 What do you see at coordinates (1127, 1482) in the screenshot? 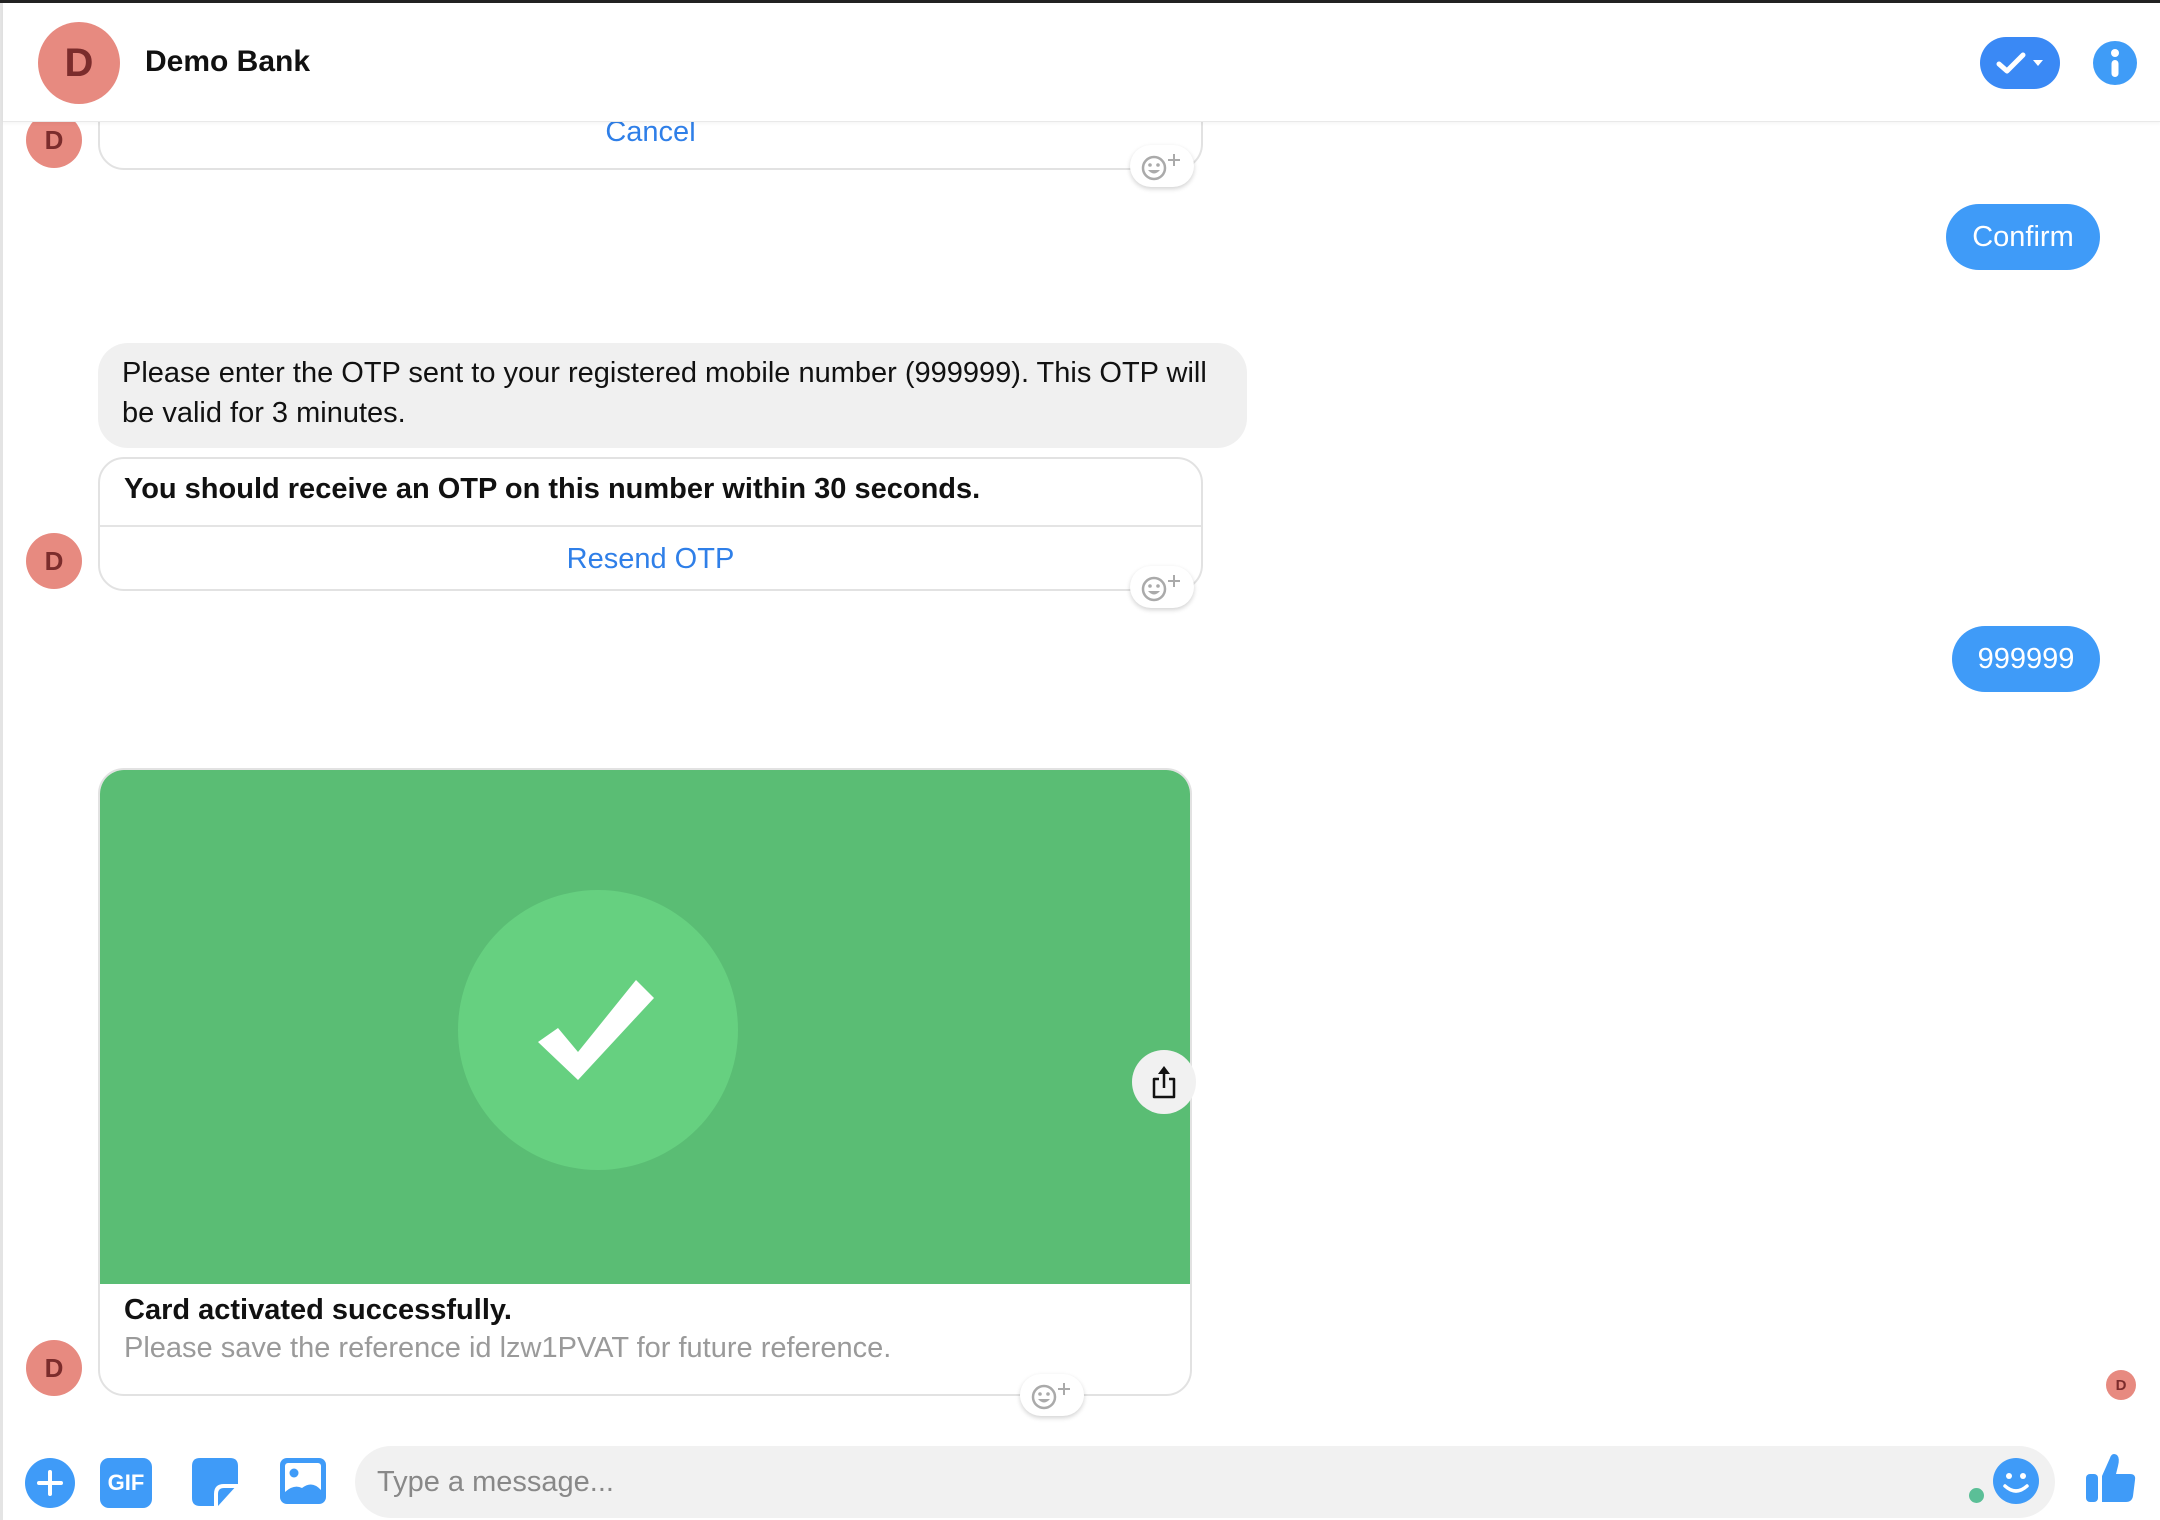
I see `message-input` at bounding box center [1127, 1482].